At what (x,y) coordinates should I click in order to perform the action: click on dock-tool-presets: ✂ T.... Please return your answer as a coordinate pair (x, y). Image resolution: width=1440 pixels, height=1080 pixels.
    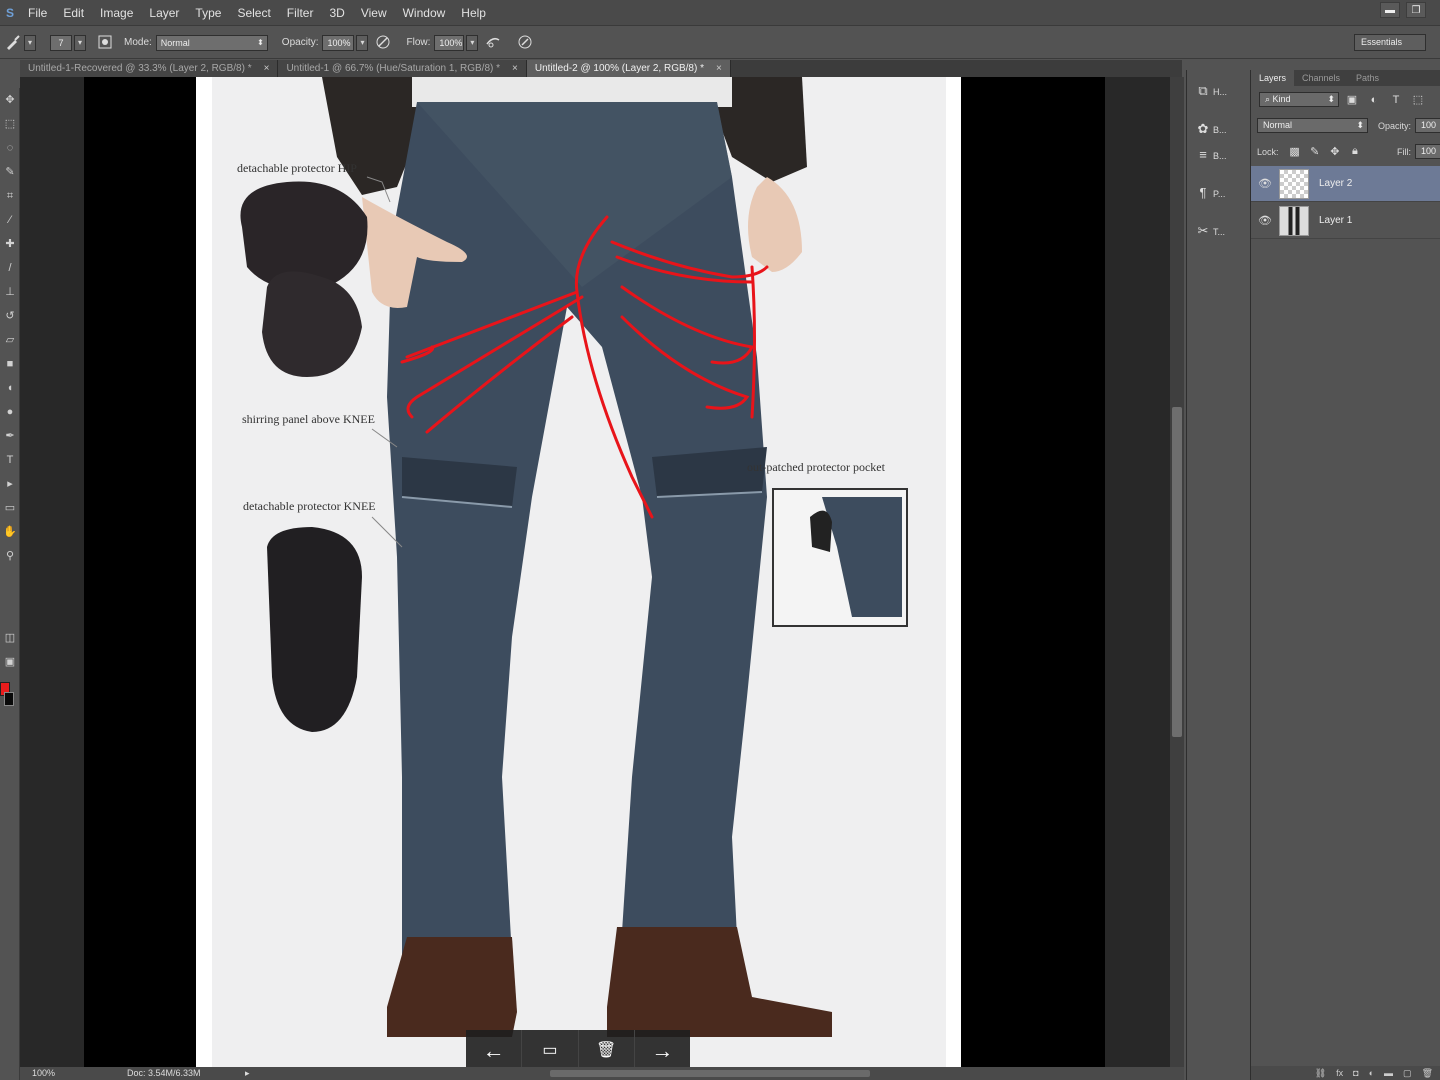
    Looking at the image, I should click on (1220, 231).